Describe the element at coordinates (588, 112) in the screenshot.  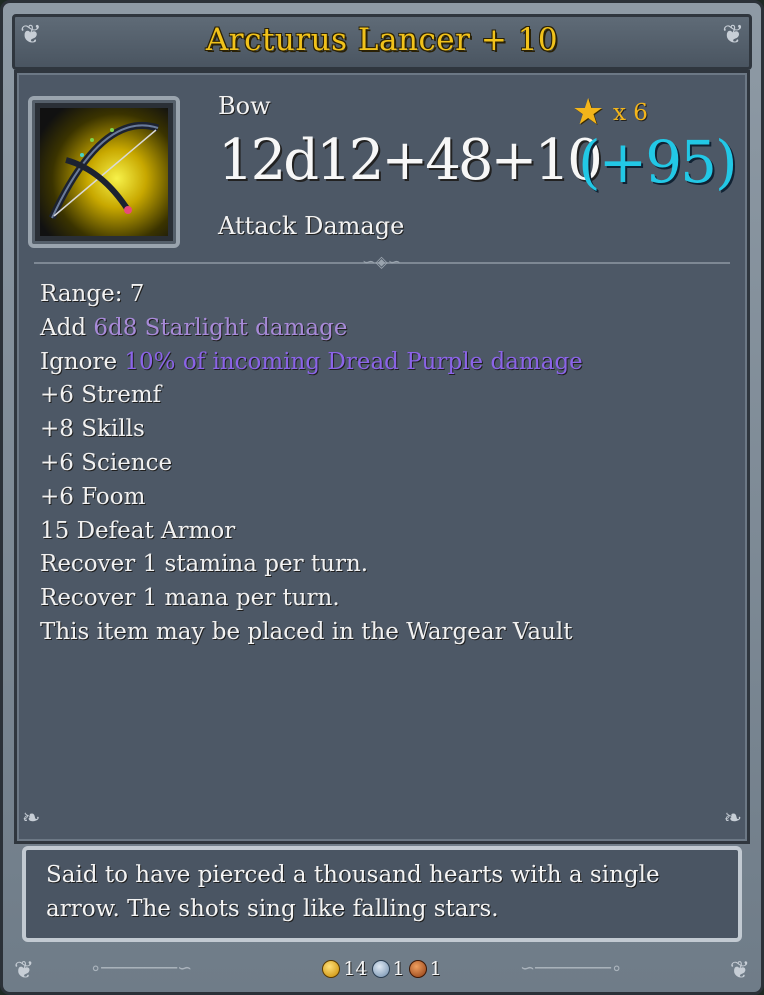
I see `star-icon: ★` at that location.